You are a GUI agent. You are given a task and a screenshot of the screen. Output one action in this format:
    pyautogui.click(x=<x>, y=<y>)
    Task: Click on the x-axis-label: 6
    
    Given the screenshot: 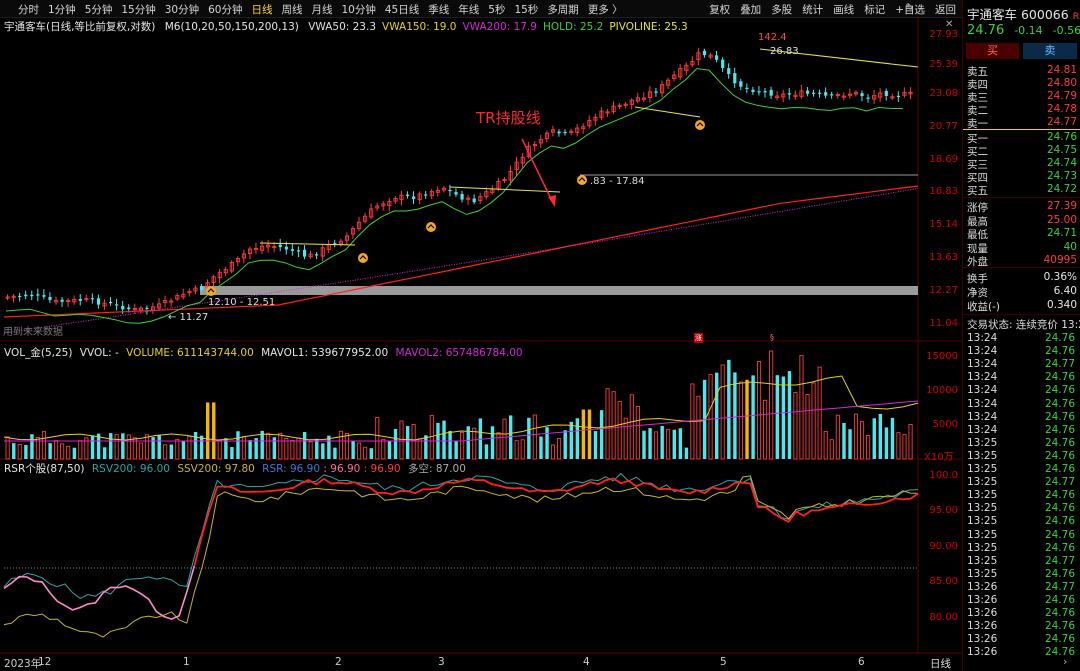 What is the action you would take?
    pyautogui.click(x=861, y=662)
    